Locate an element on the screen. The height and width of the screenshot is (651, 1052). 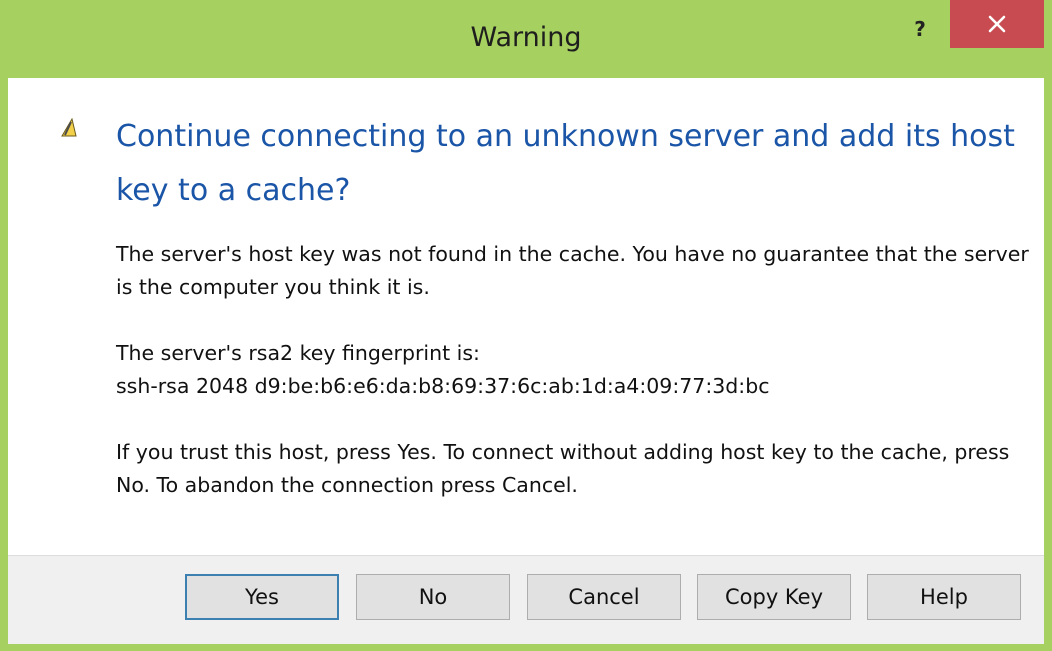
help-button: Help is located at coordinates (944, 597).